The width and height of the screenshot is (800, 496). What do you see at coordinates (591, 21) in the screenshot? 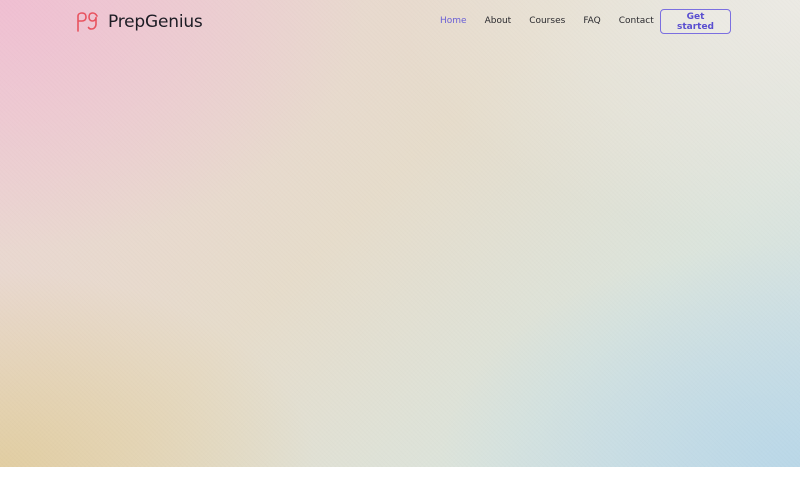
I see `nav-item-faq: FAQ` at bounding box center [591, 21].